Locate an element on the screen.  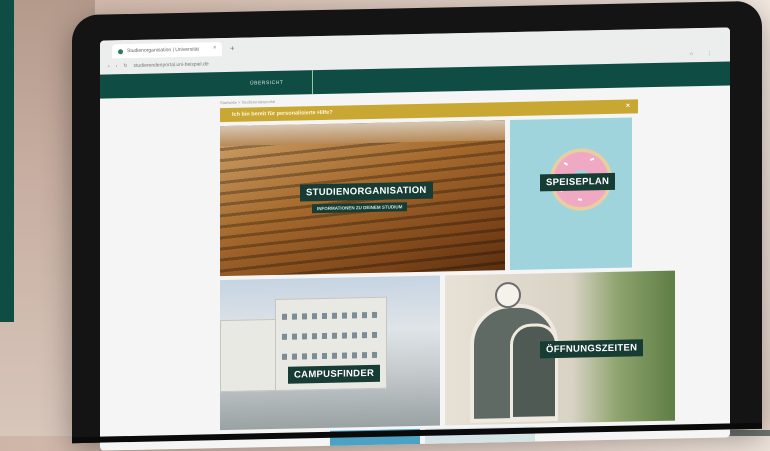
alert-close-icon: × is located at coordinates (628, 106).